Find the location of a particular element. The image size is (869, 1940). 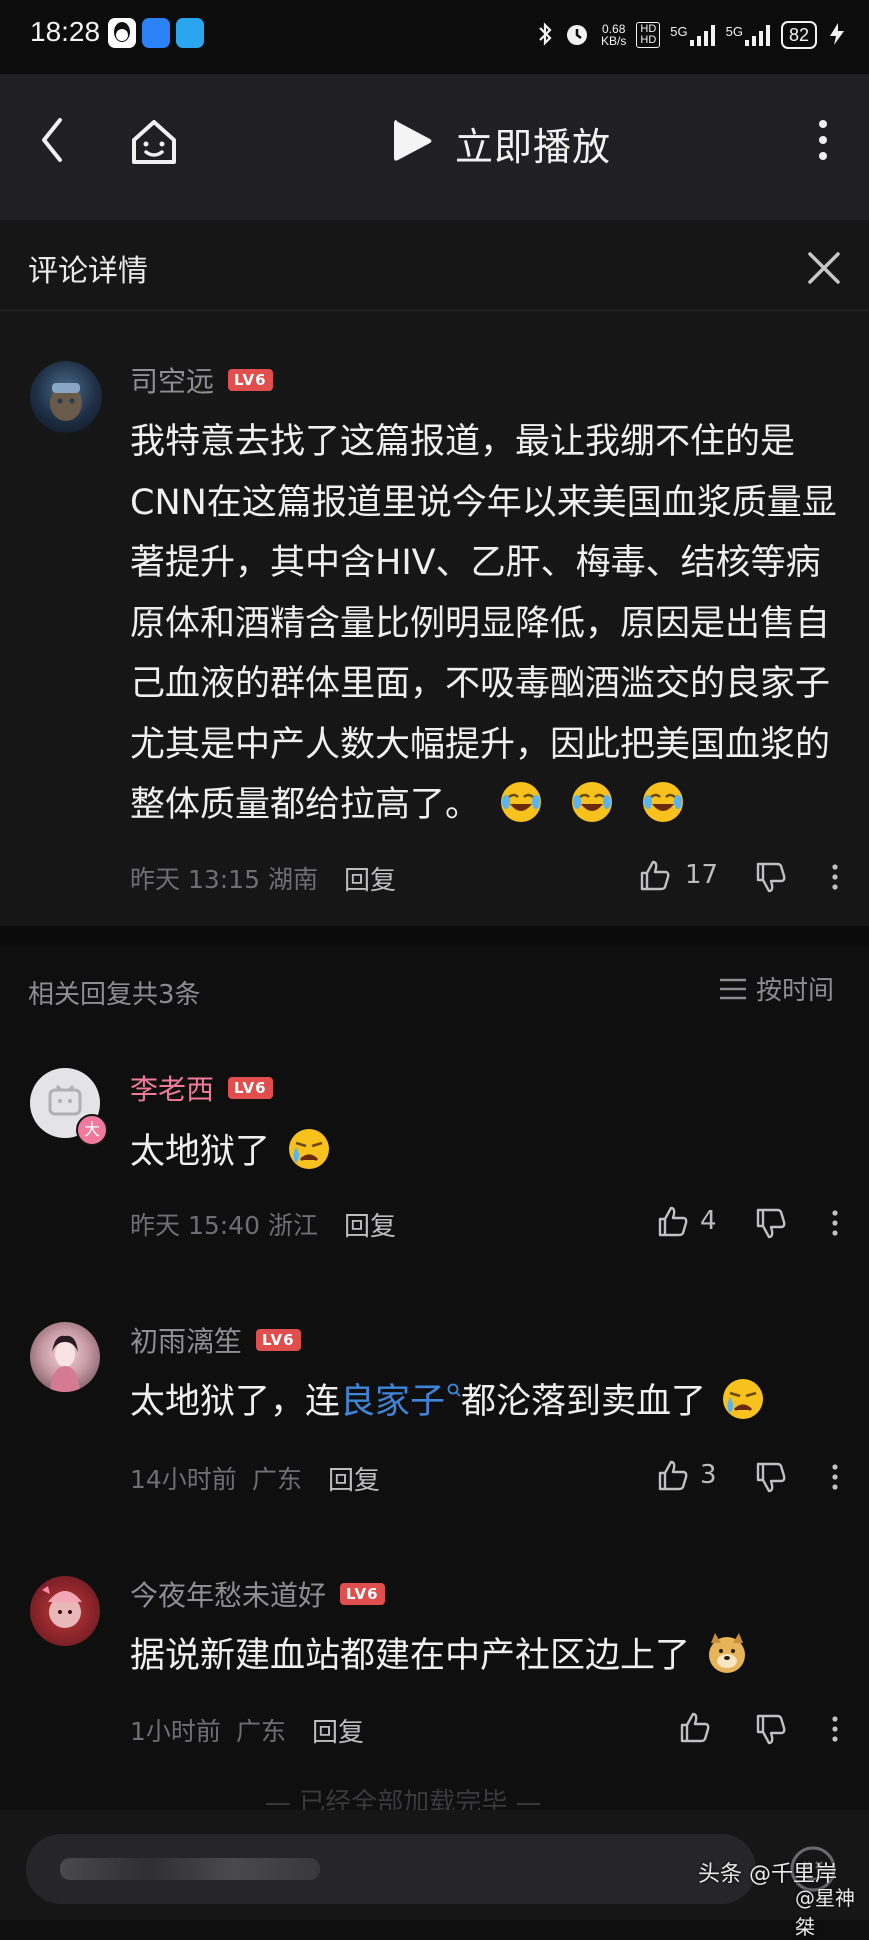

status-right-group: 0.68 KB/s HD HD 5G 5G 82 is located at coordinates (692, 35).